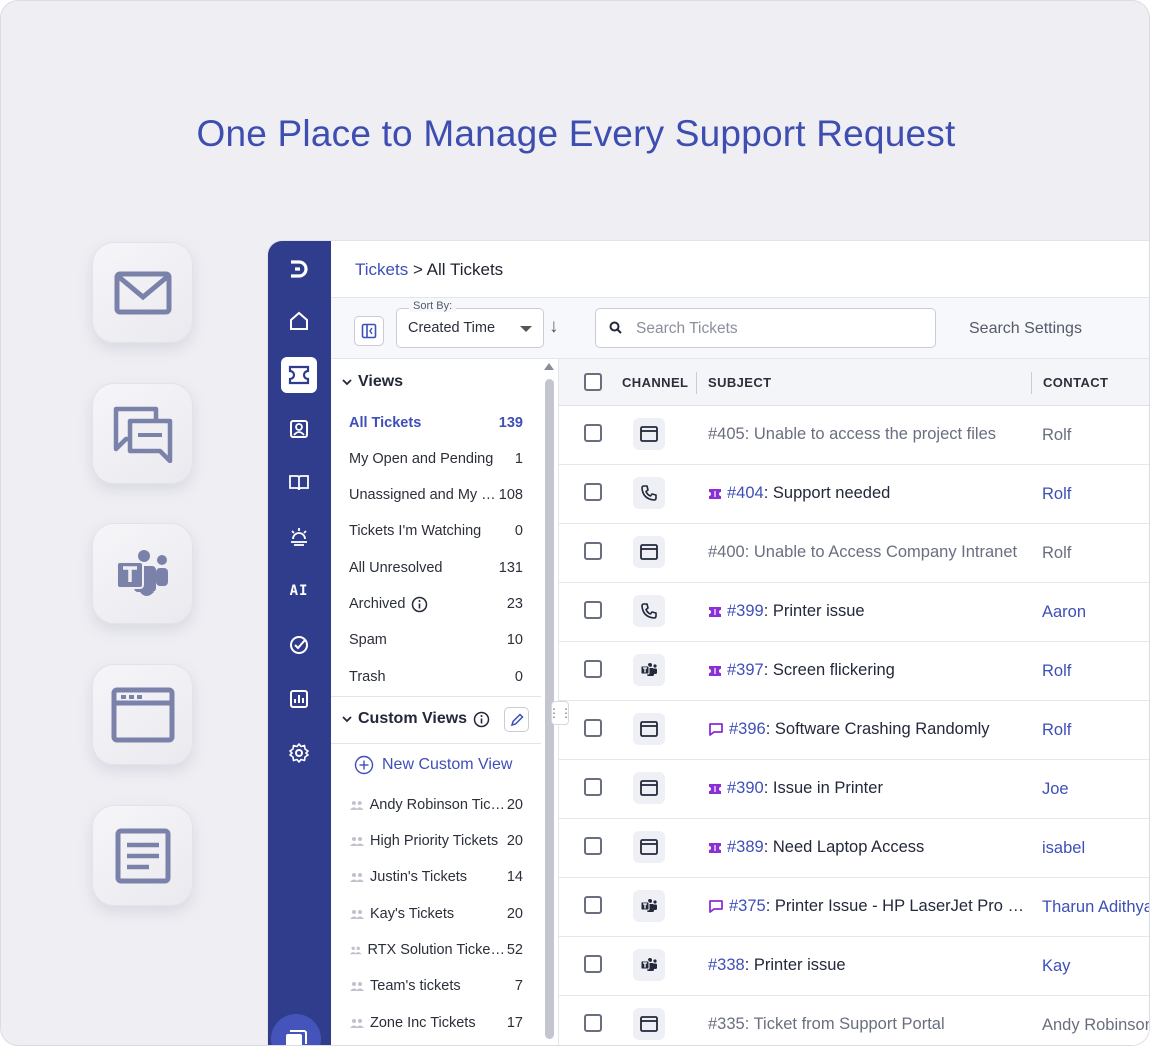  Describe the element at coordinates (436, 568) in the screenshot. I see `view-item-all-unresolved: All Unresolved 131` at that location.